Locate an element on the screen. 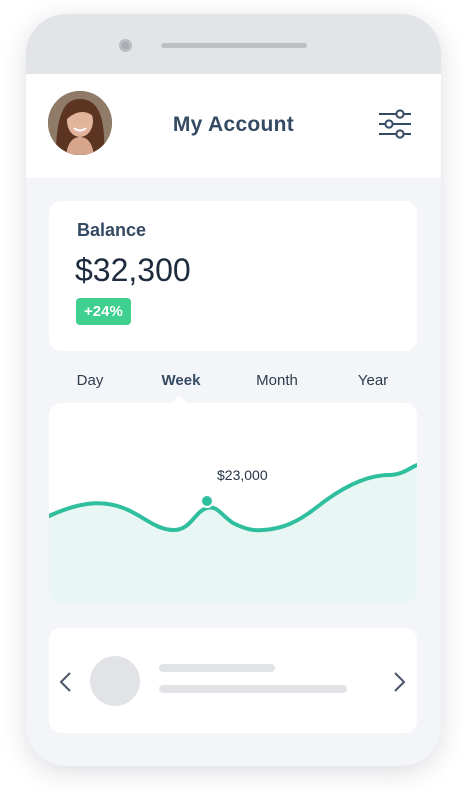 The height and width of the screenshot is (793, 474). balance-label: Balance is located at coordinates (112, 230).